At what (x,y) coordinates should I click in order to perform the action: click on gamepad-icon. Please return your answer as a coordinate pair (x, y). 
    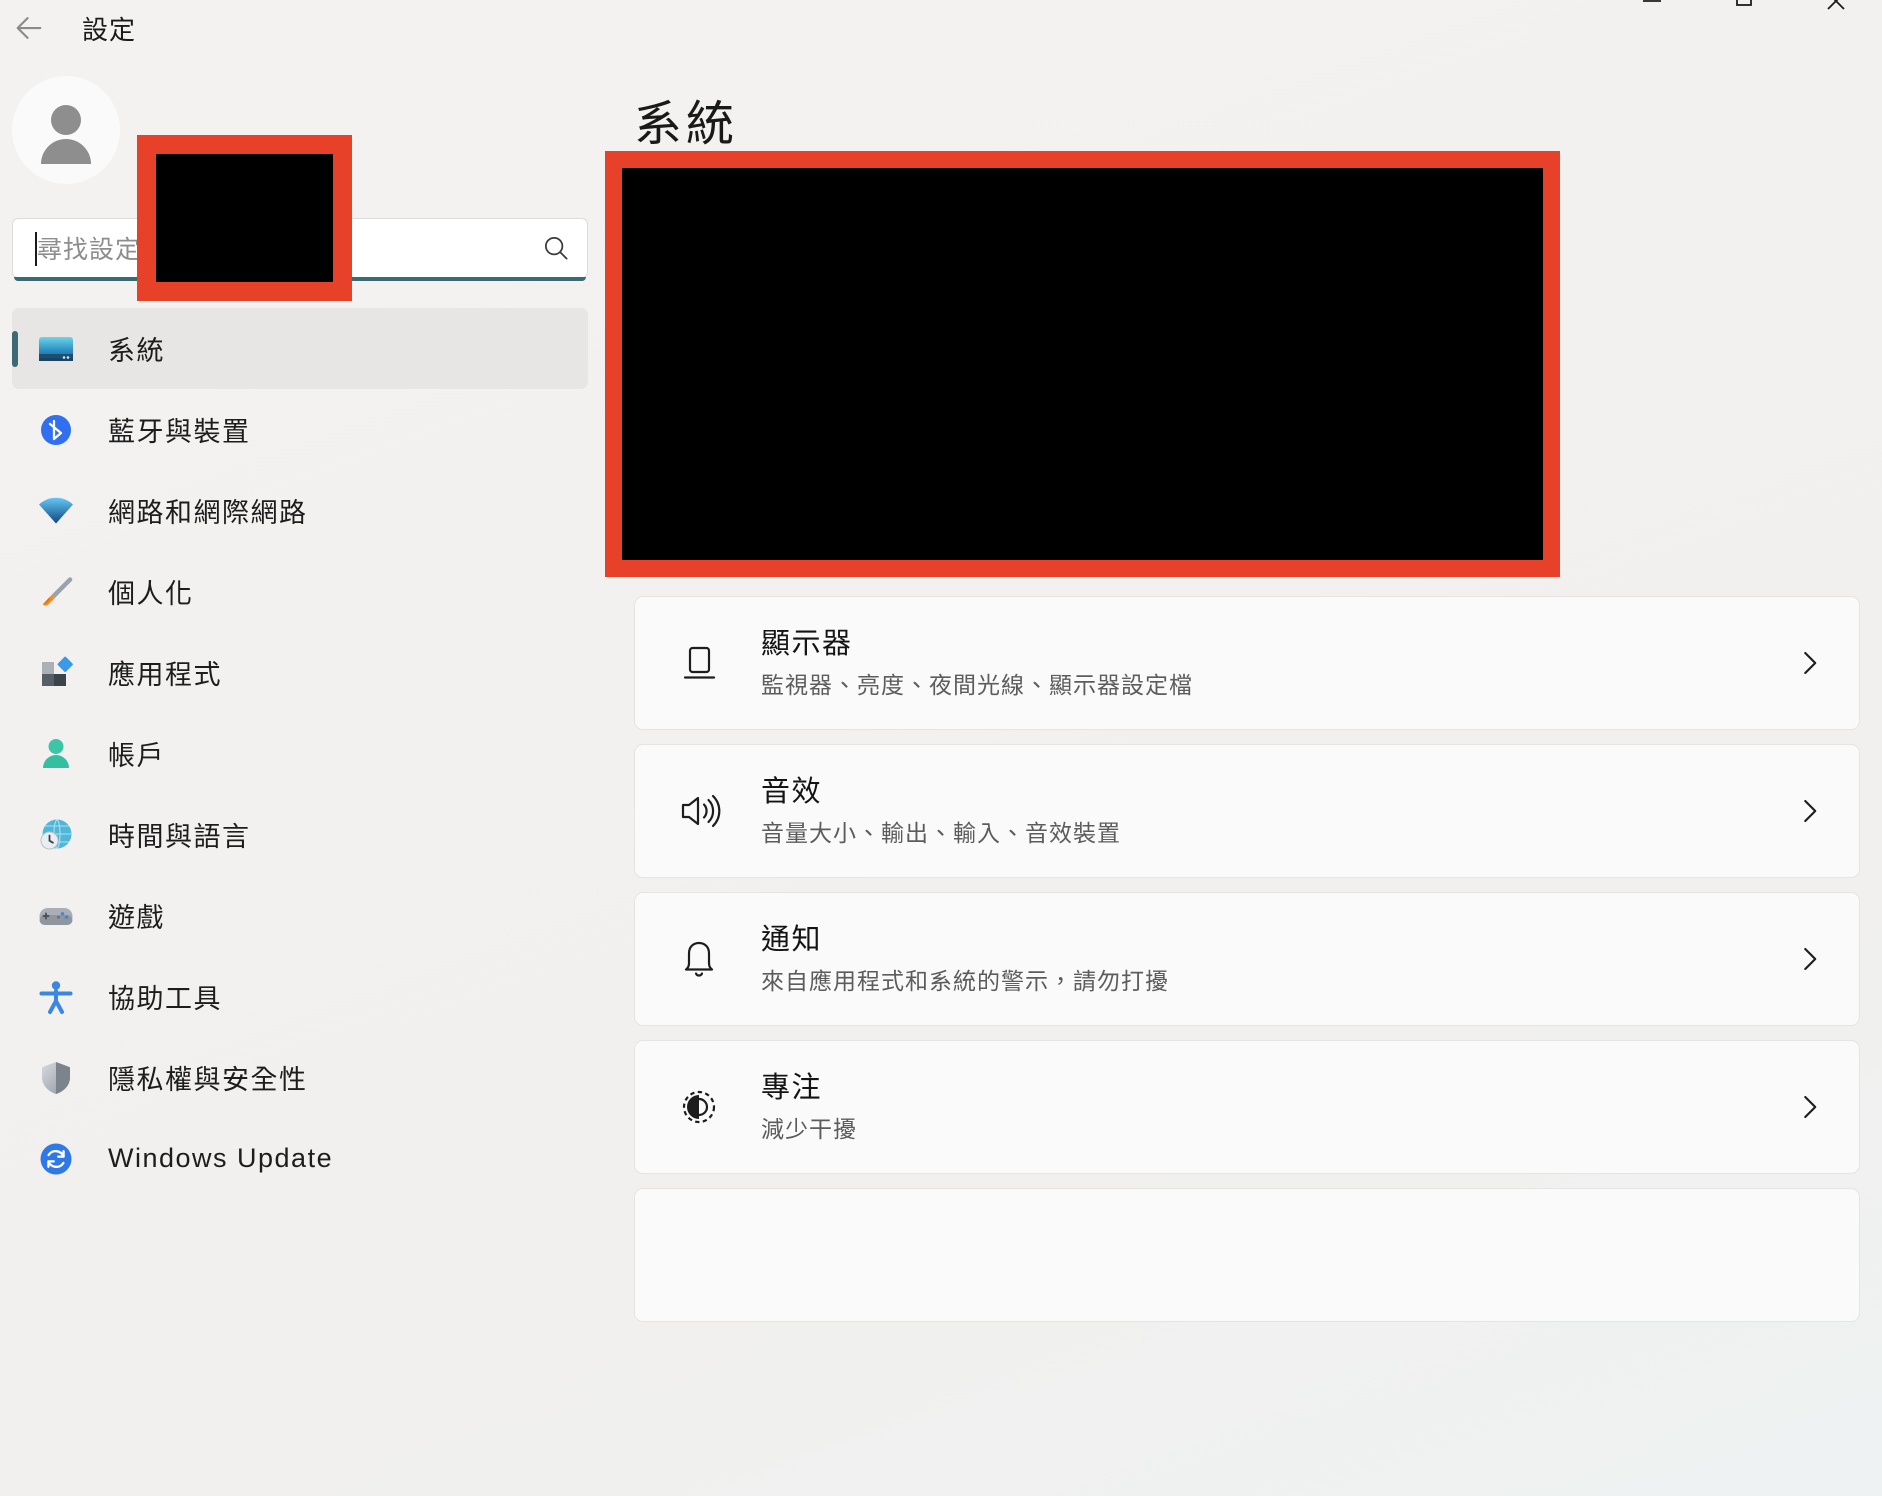
    Looking at the image, I should click on (56, 916).